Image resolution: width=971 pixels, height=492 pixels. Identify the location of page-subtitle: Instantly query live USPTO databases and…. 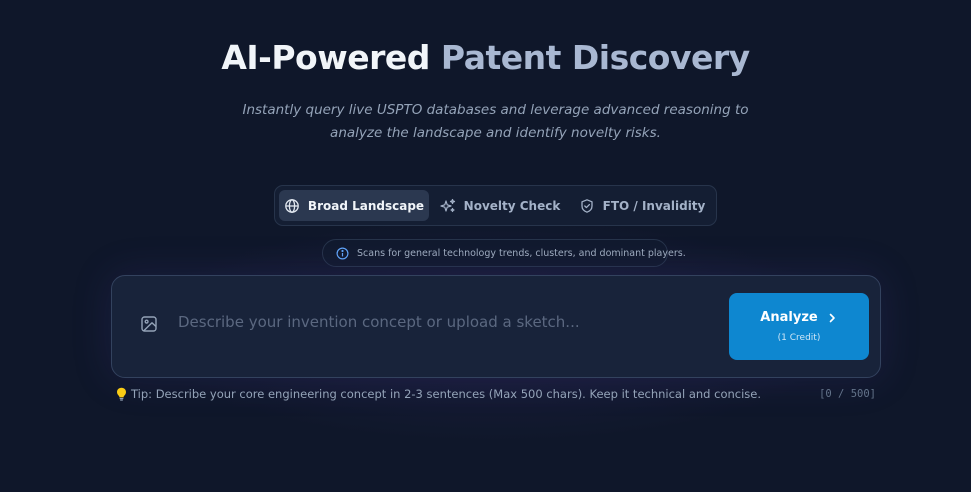
(495, 122).